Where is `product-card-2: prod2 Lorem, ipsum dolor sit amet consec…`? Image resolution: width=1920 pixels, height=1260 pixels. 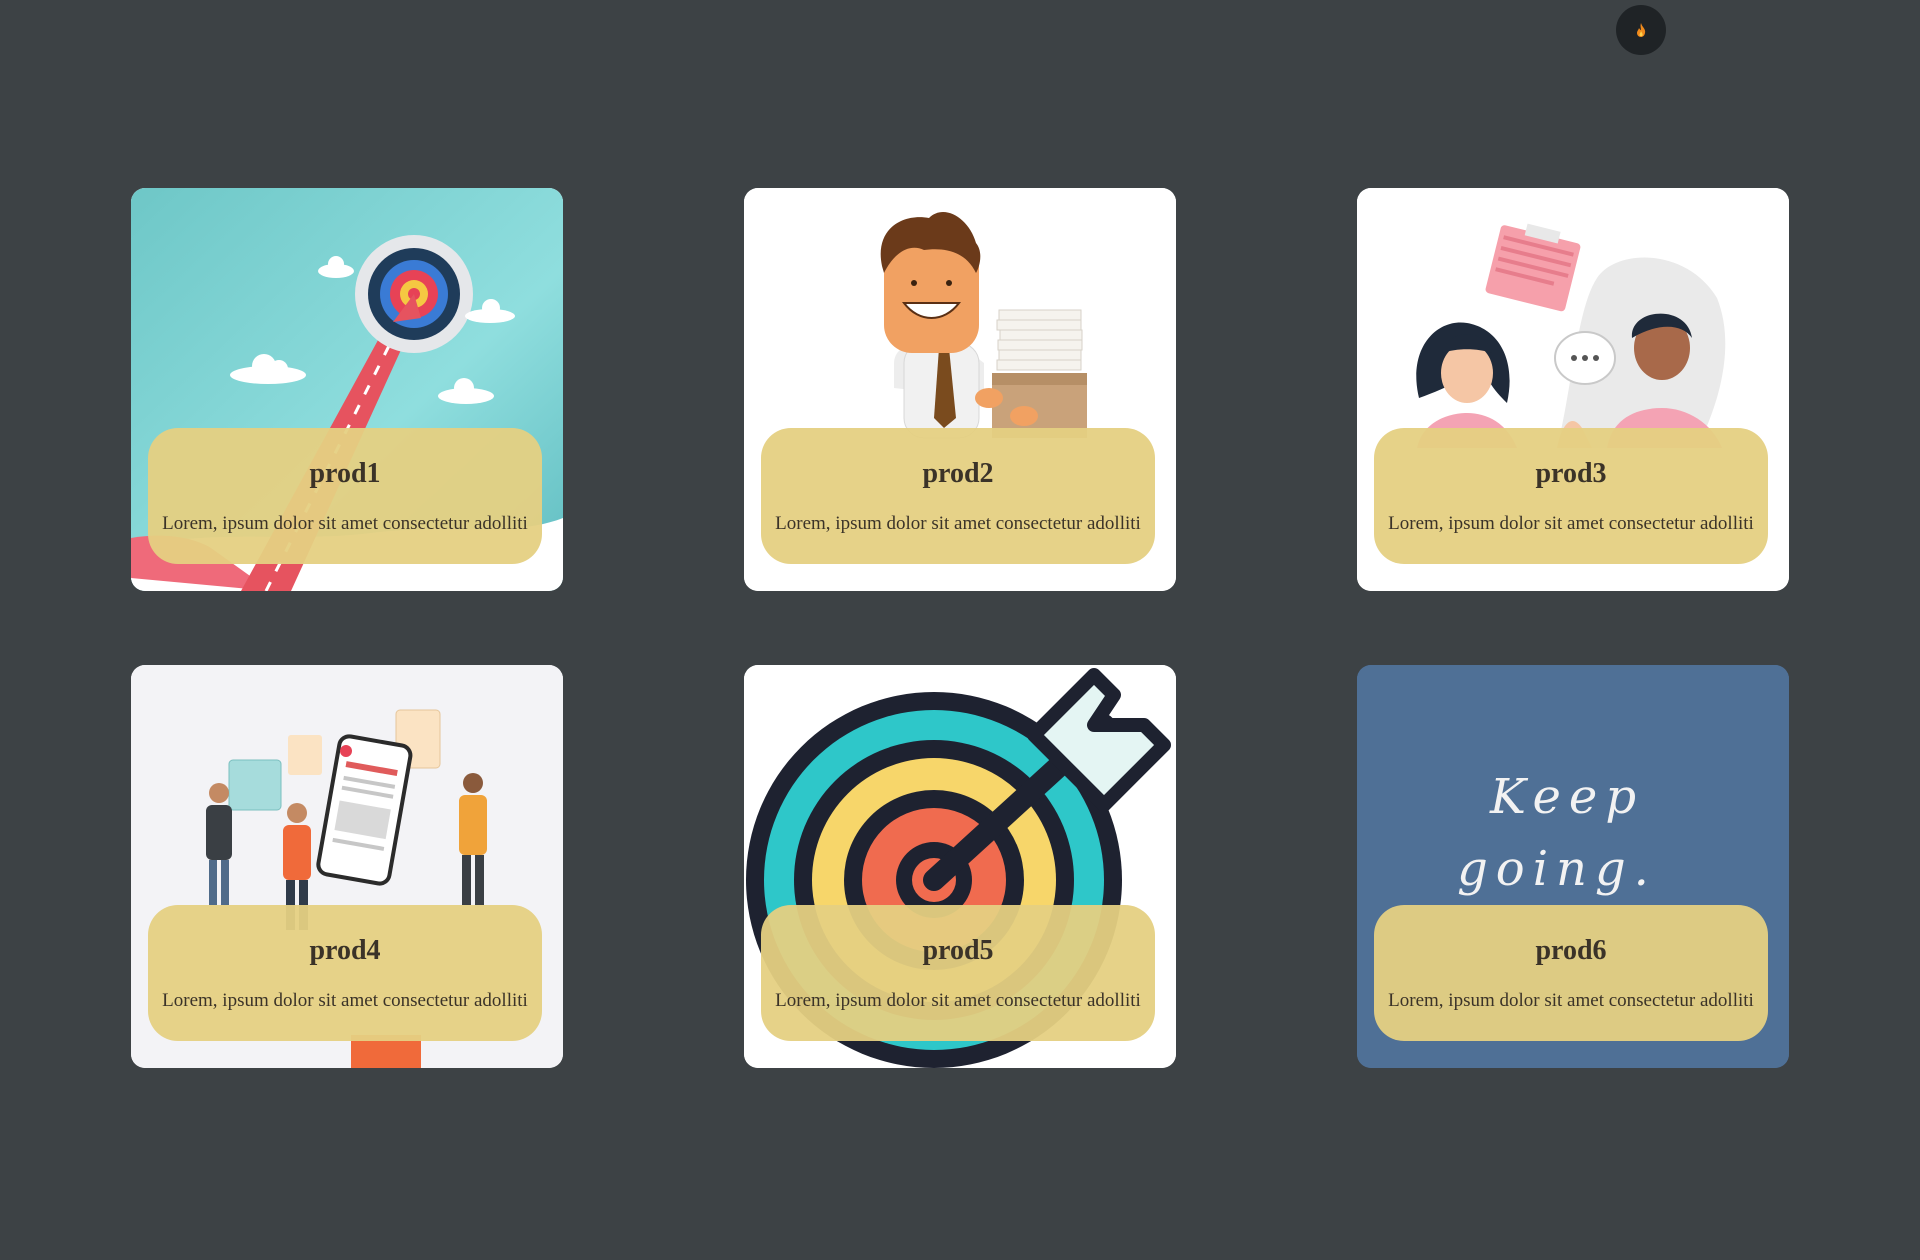 product-card-2: prod2 Lorem, ipsum dolor sit amet consec… is located at coordinates (960, 389).